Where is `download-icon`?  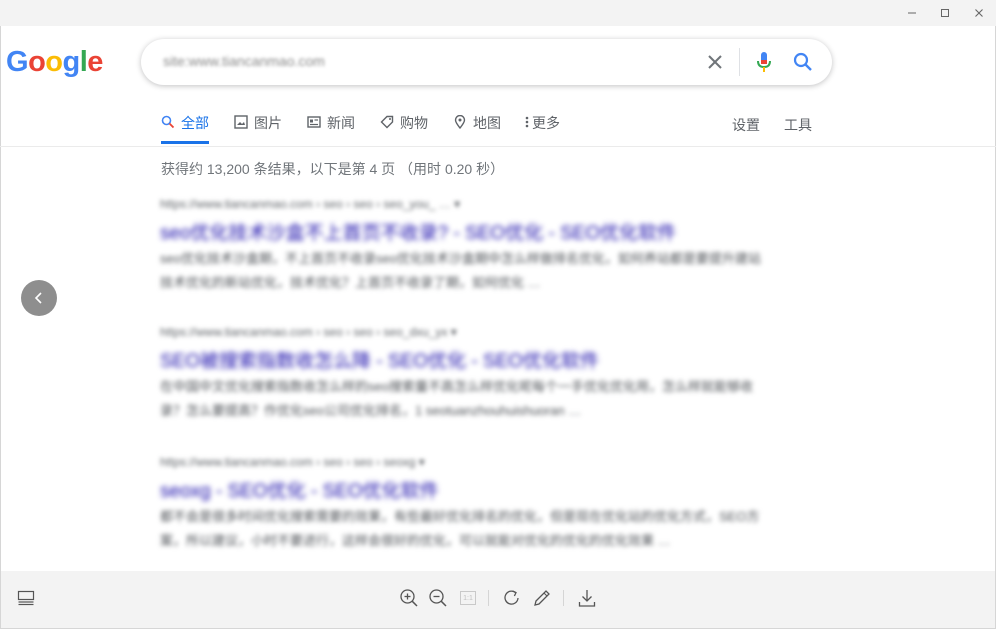 download-icon is located at coordinates (587, 598).